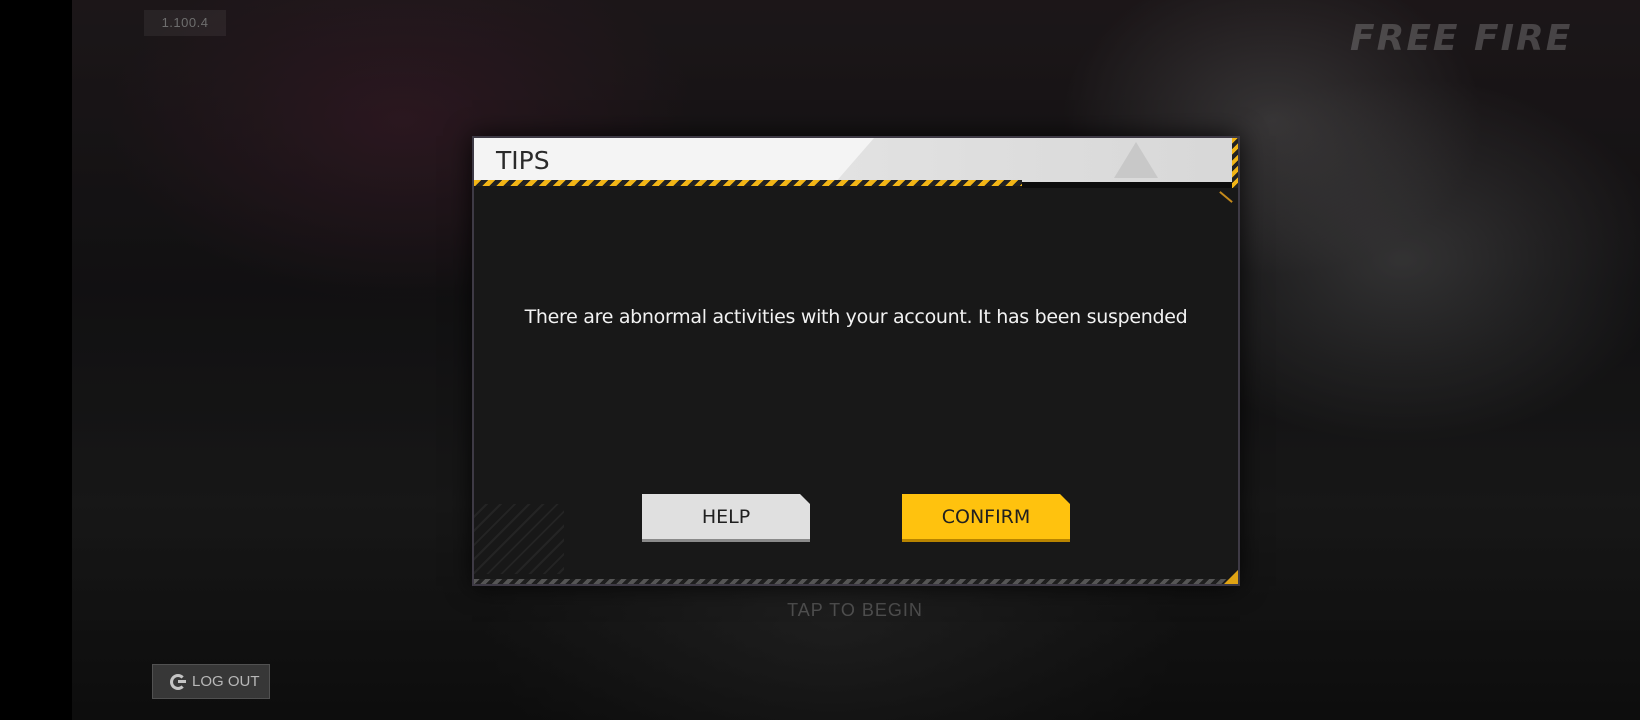 This screenshot has width=1640, height=720. I want to click on header-triangle-decoration, so click(1136, 160).